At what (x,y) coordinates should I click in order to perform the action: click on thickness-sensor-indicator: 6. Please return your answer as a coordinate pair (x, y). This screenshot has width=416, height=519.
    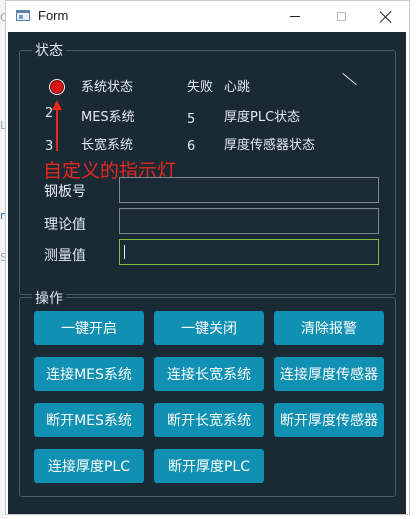
    Looking at the image, I should click on (191, 146).